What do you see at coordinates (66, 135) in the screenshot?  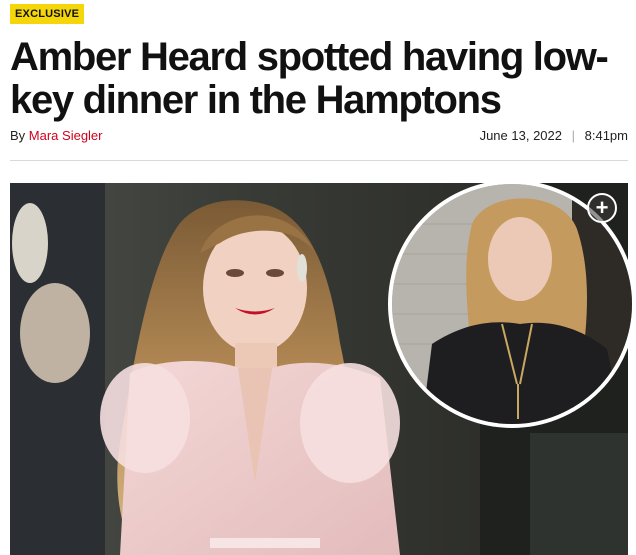 I see `author-link: Mara Siegler` at bounding box center [66, 135].